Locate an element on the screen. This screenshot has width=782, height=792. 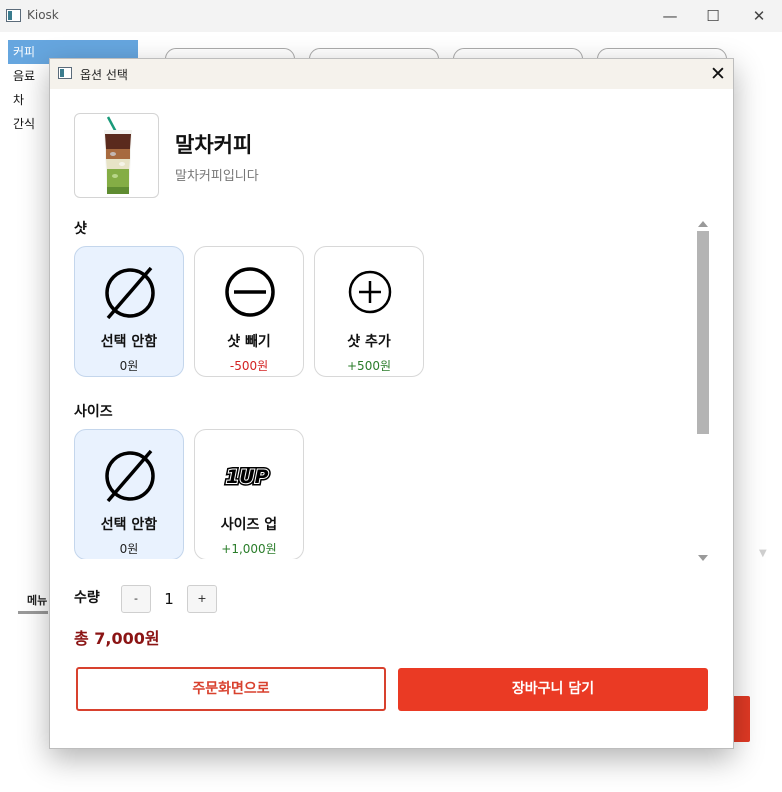
scroll-down-arrow-icon is located at coordinates (703, 558).